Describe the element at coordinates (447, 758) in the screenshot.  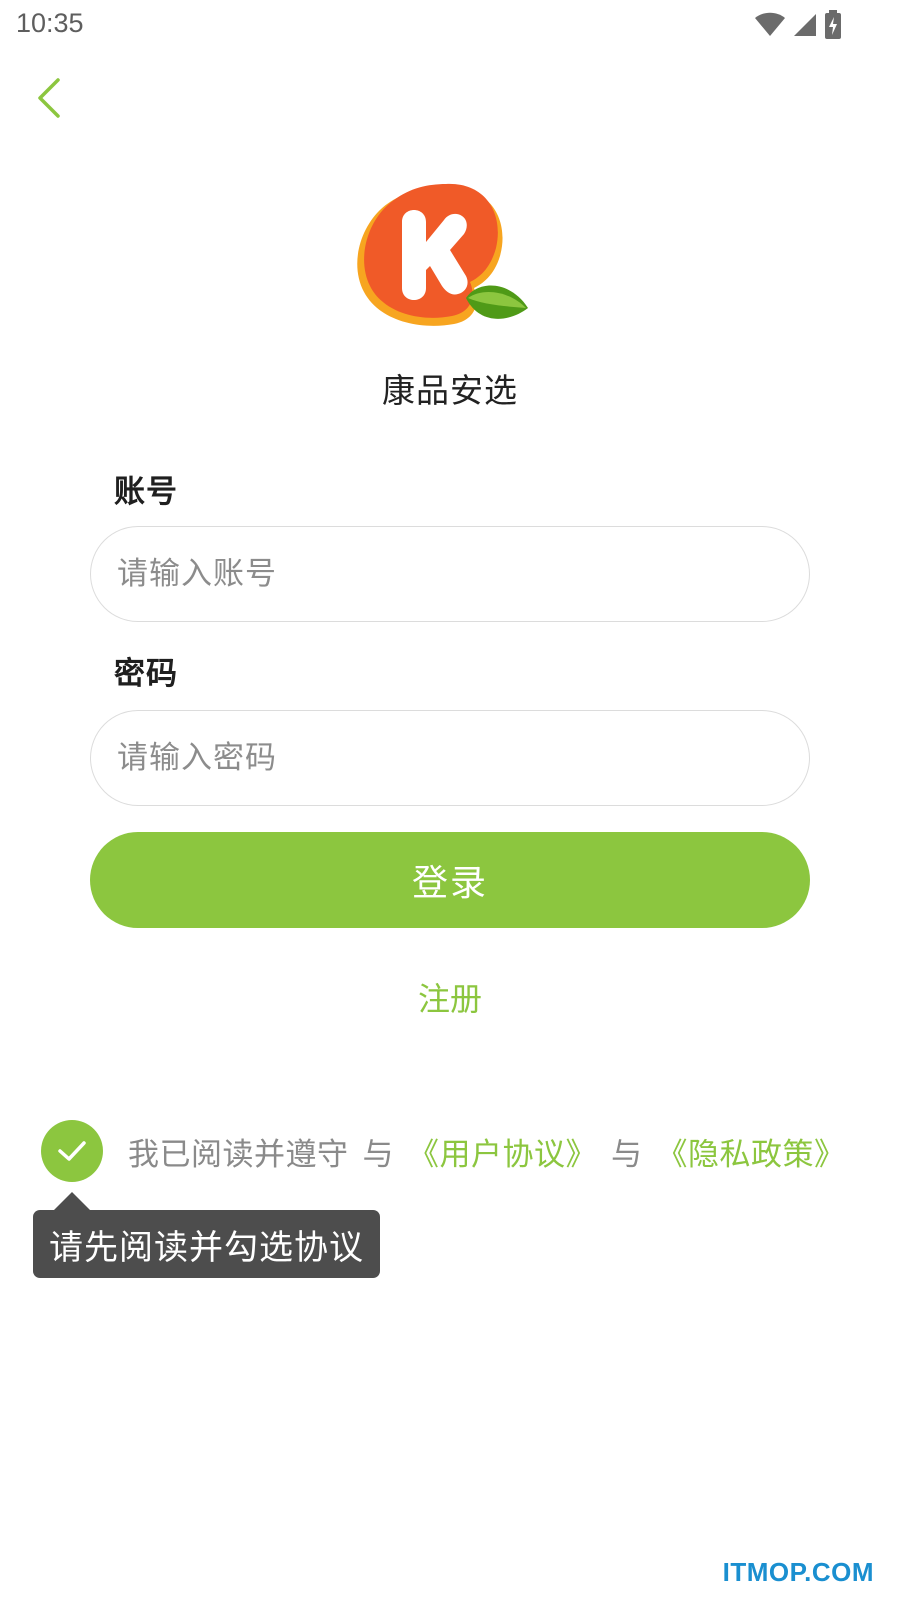
I see `password-input` at that location.